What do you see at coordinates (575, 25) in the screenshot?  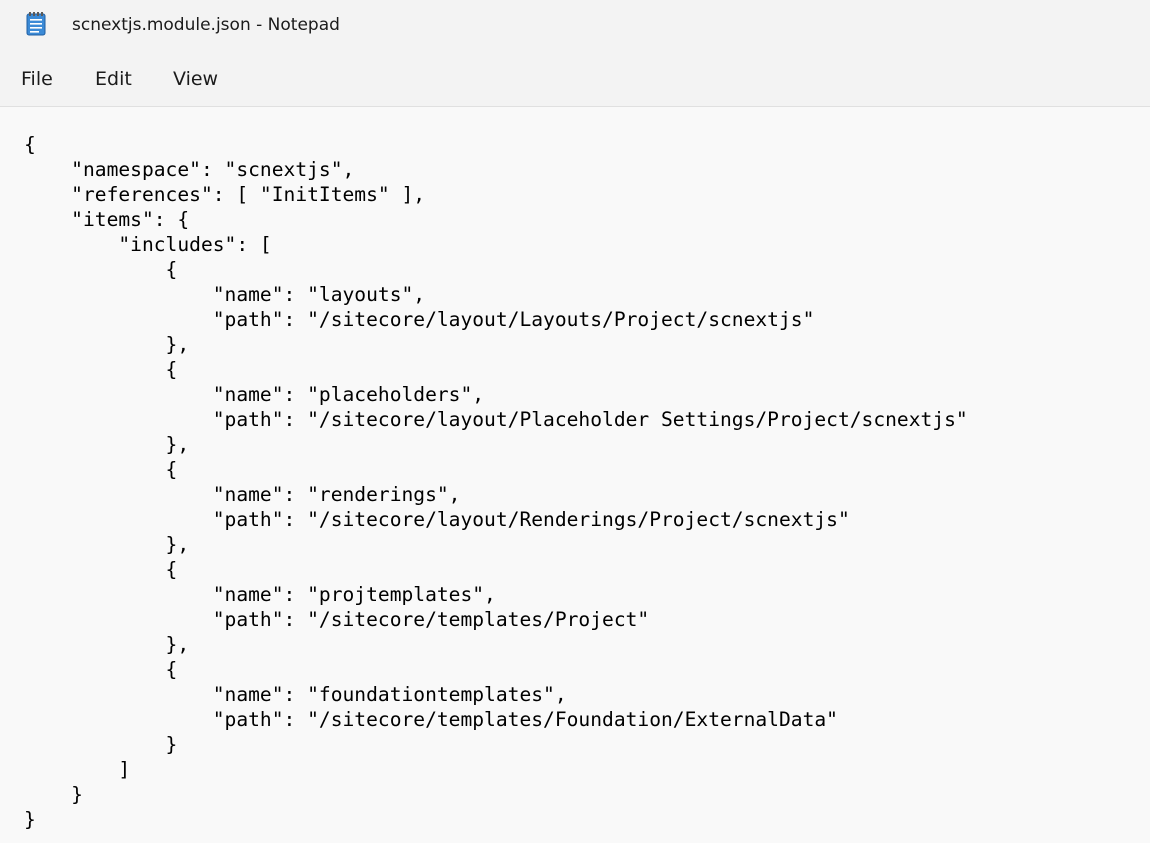 I see `title-bar: scnextjs.module.json - Notepad` at bounding box center [575, 25].